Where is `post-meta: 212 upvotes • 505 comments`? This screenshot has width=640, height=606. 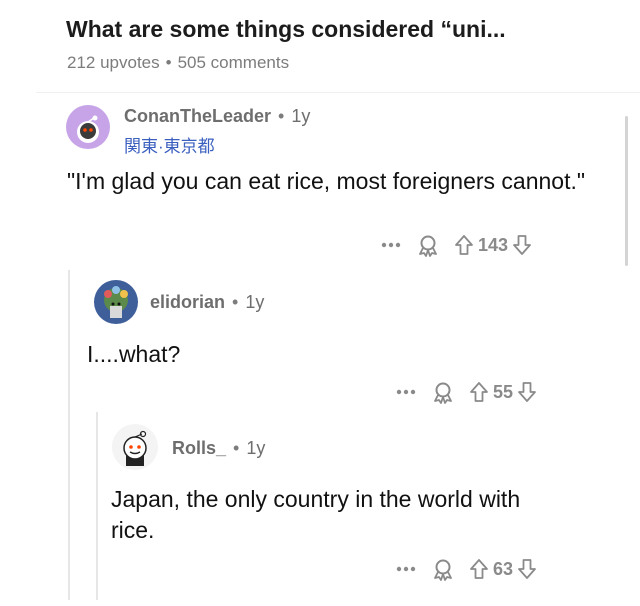
post-meta: 212 upvotes • 505 comments is located at coordinates (178, 63).